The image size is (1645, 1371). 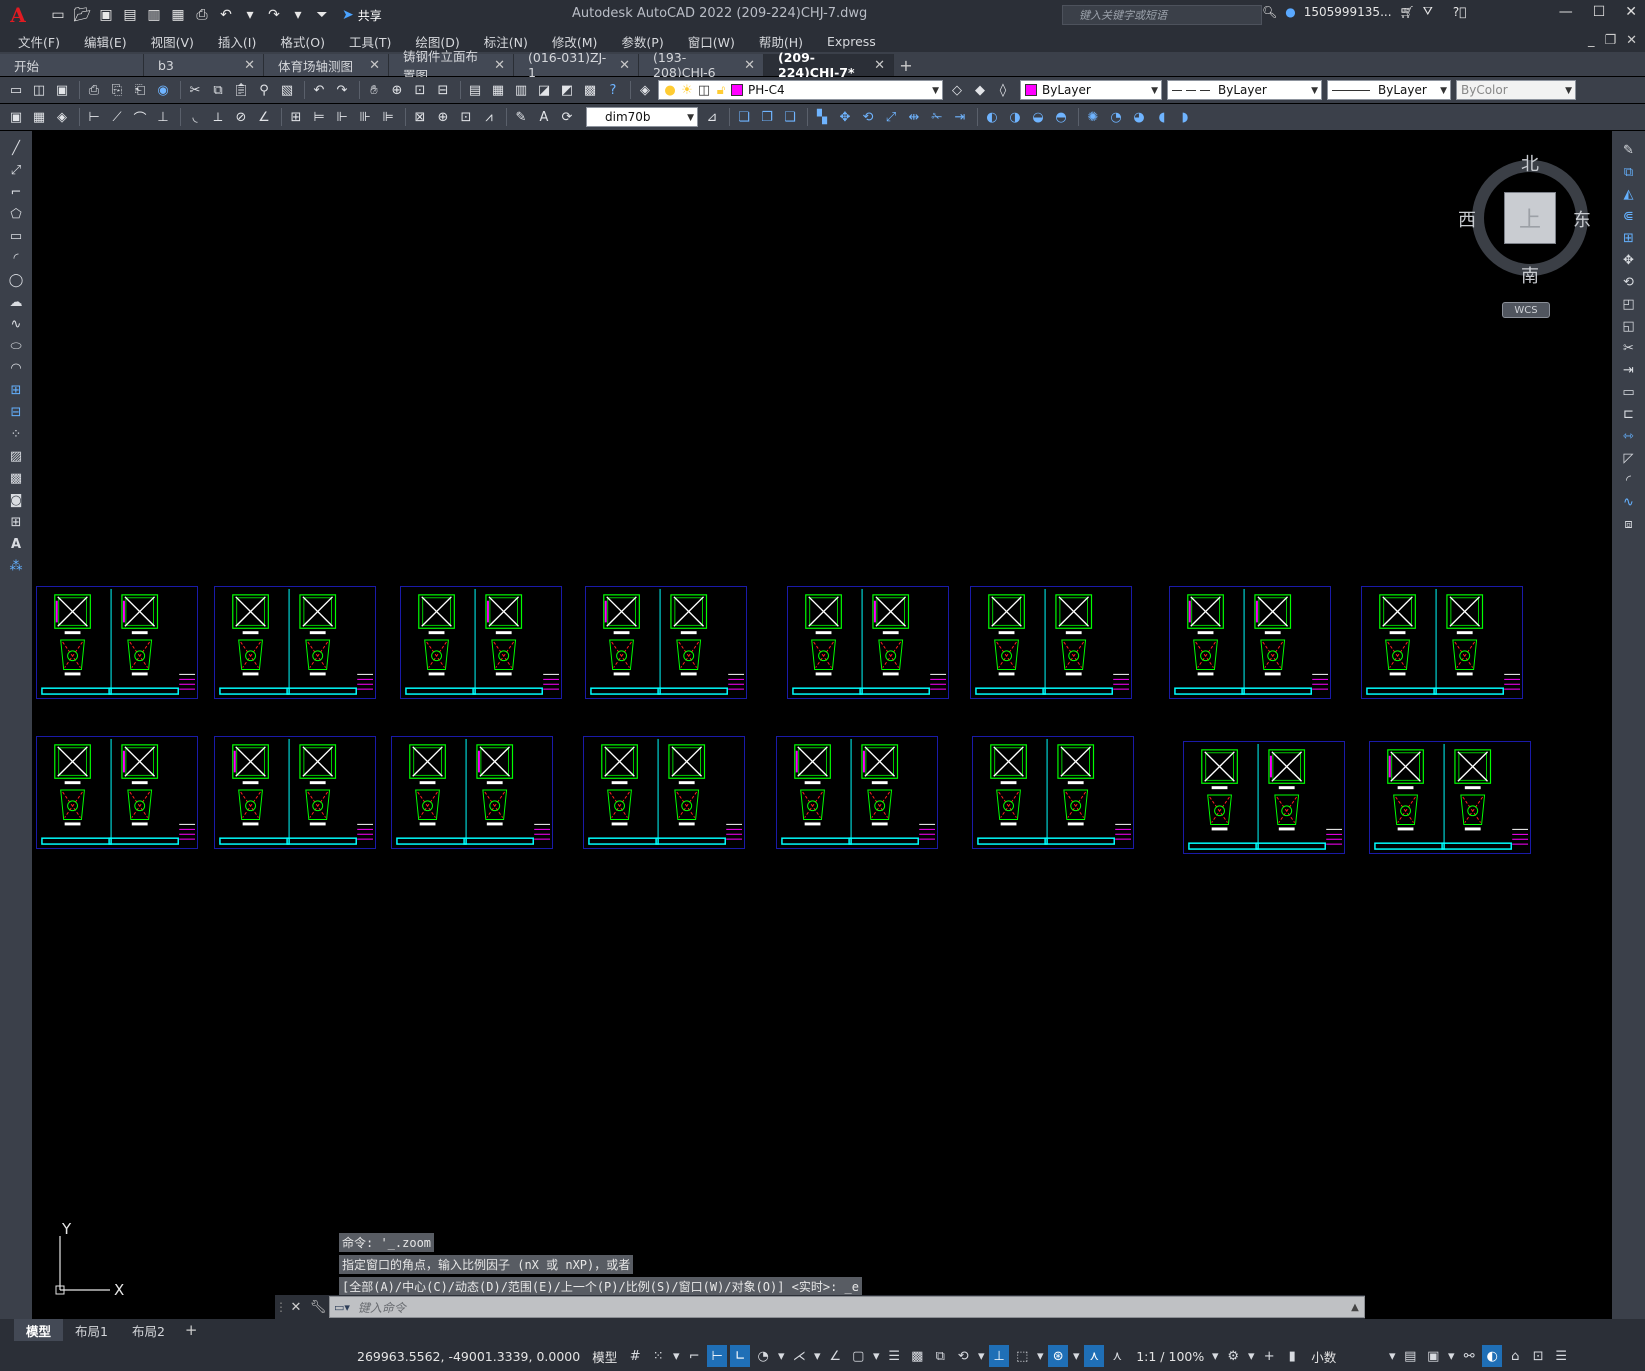 What do you see at coordinates (1530, 218) in the screenshot?
I see `viewcube-top-face: 上` at bounding box center [1530, 218].